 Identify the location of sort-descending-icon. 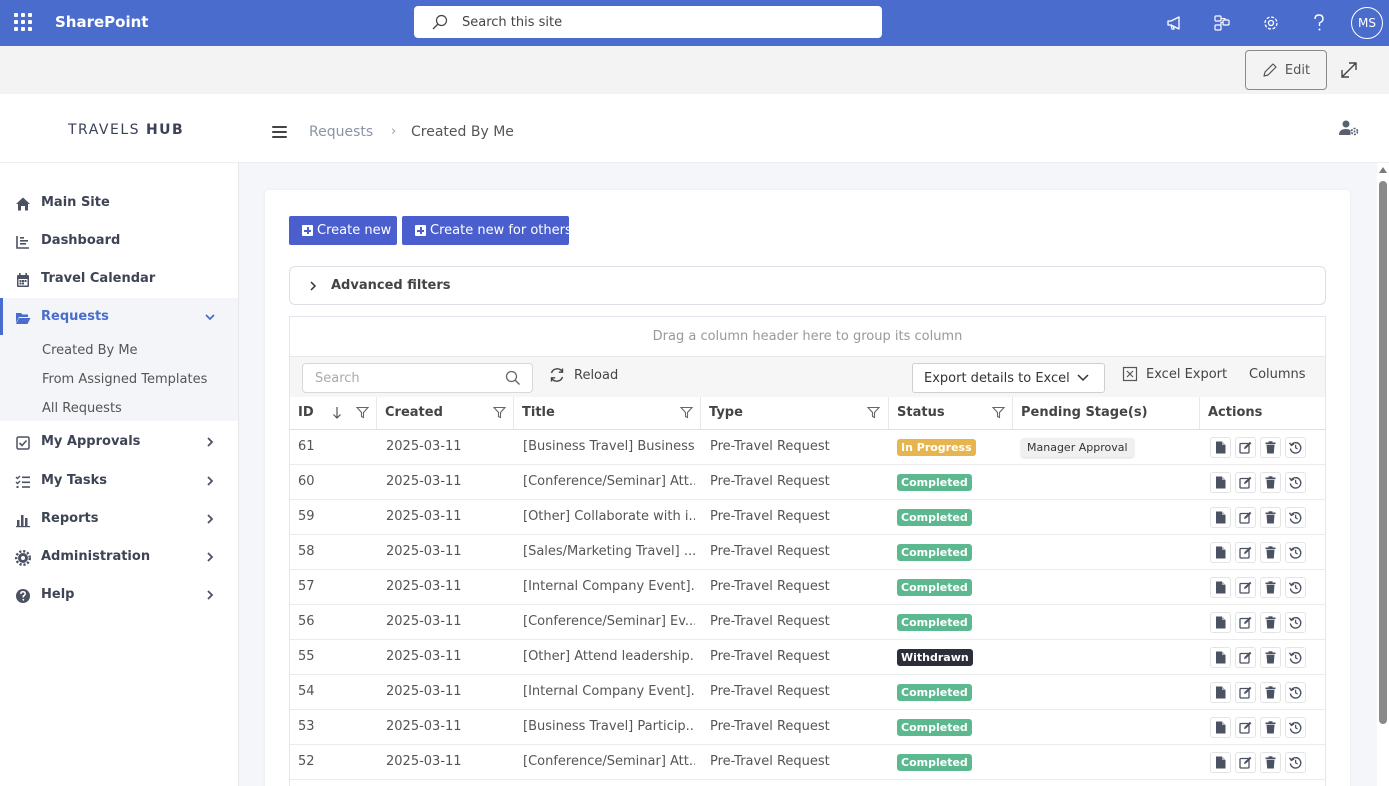
(337, 413).